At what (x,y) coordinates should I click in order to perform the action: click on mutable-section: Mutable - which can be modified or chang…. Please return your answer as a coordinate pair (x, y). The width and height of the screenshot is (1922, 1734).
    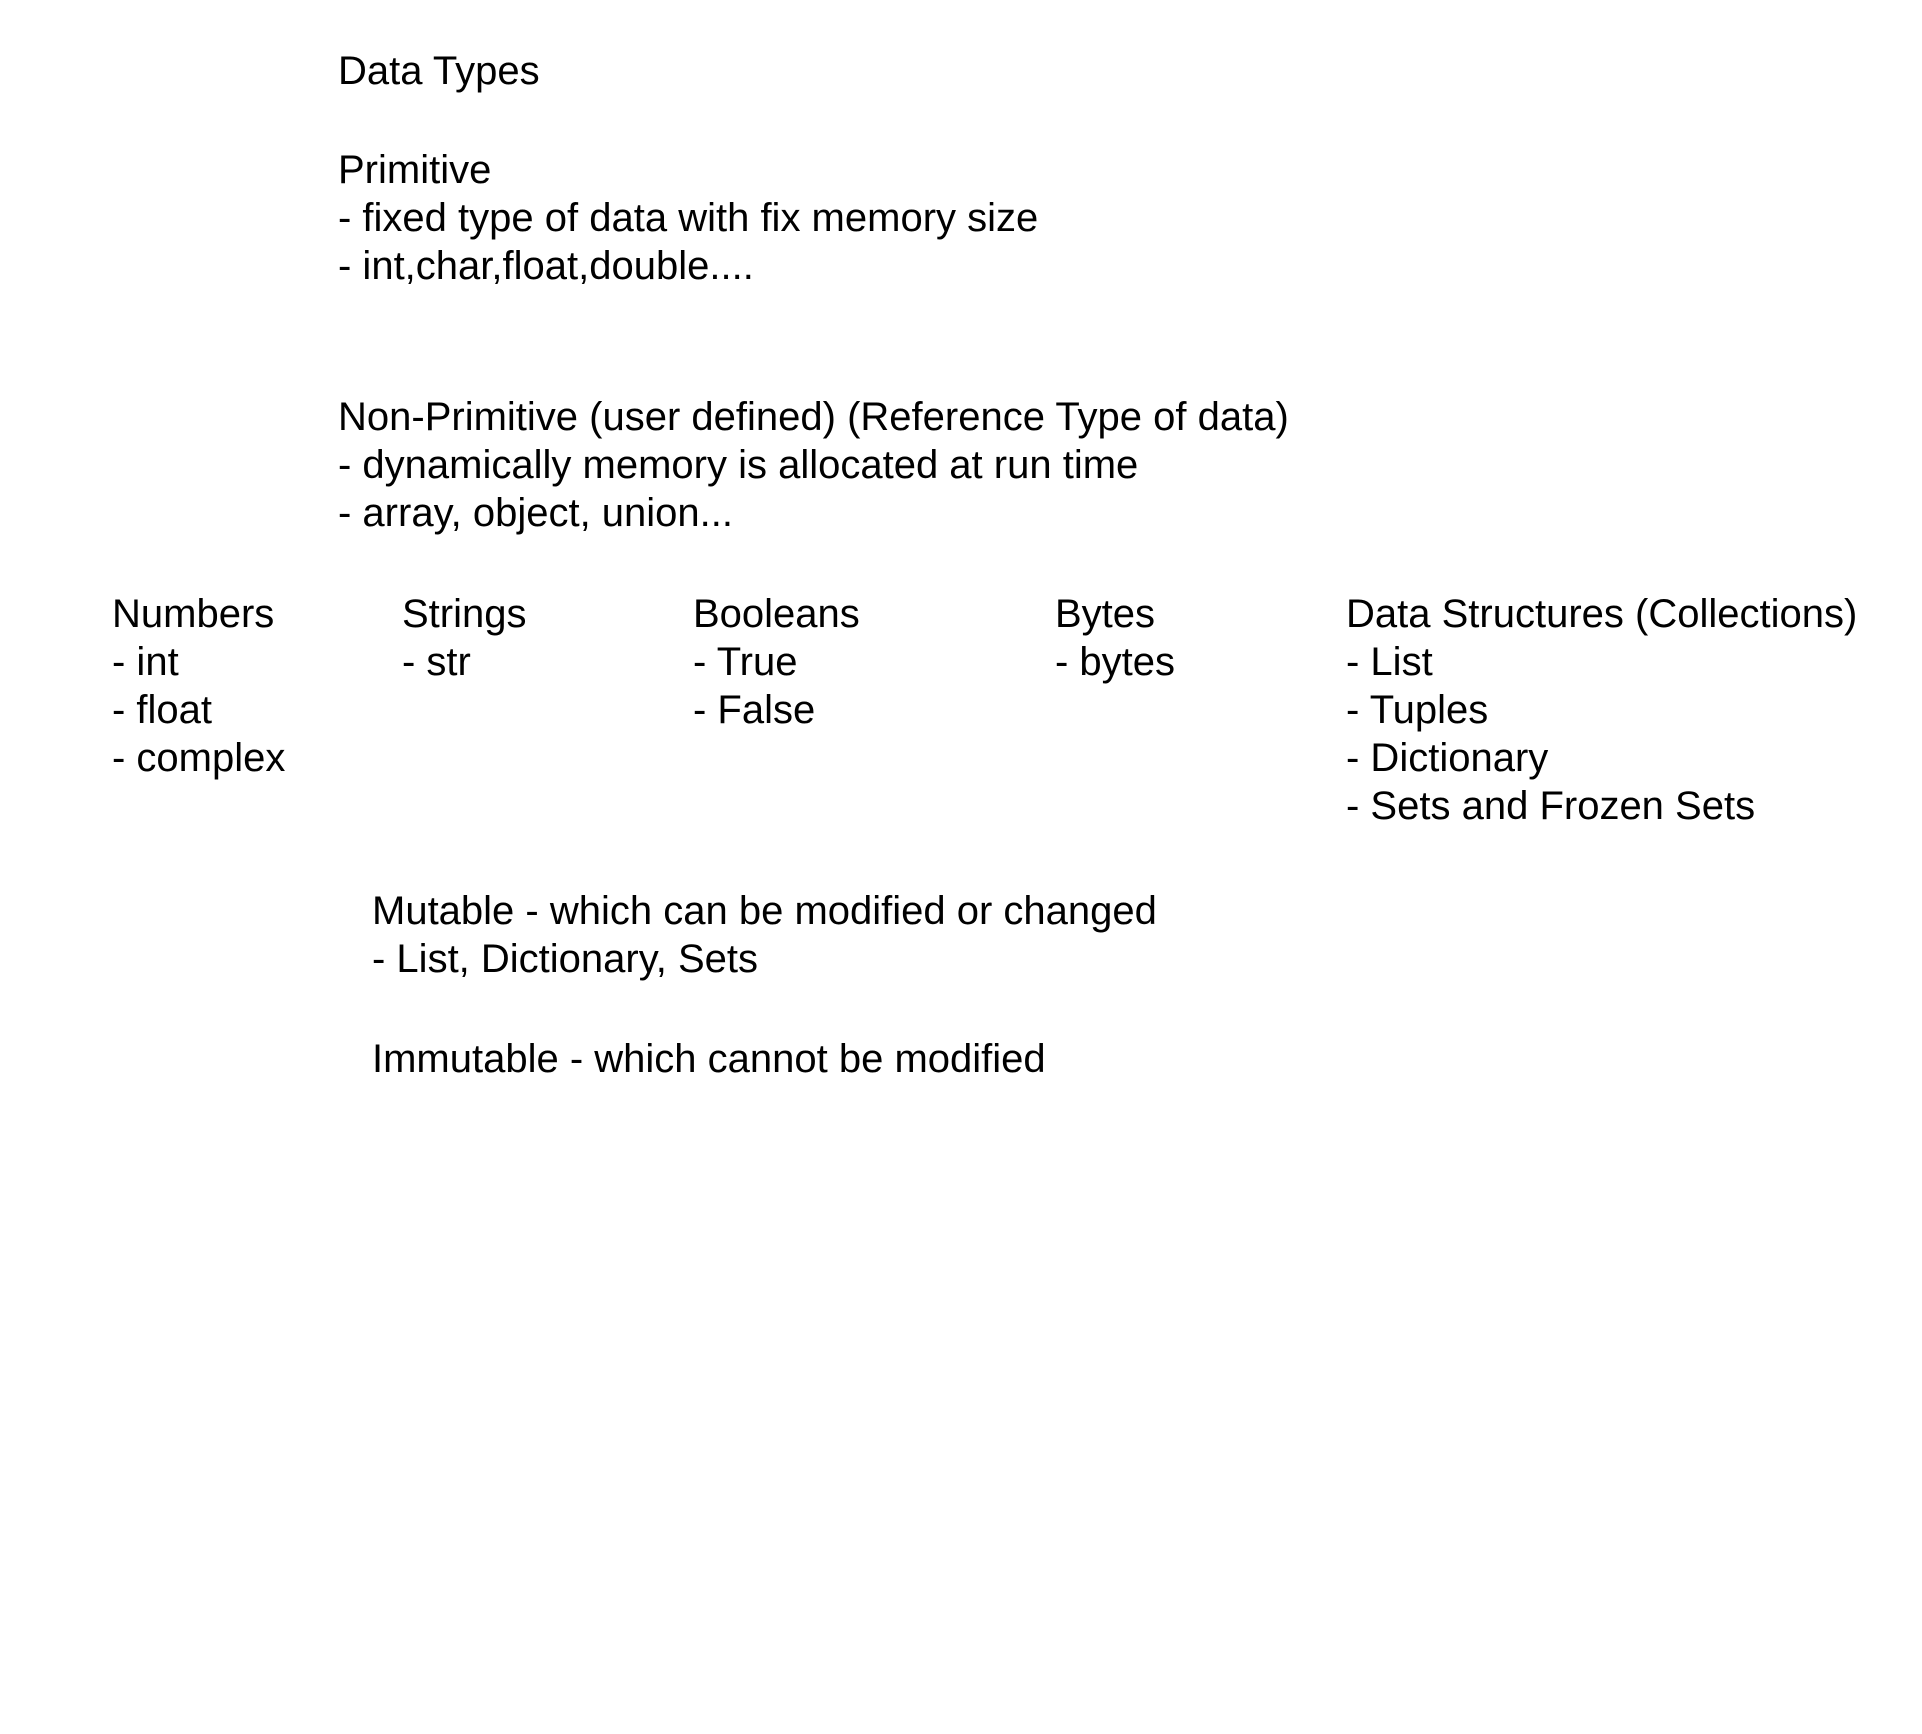
    Looking at the image, I should click on (764, 935).